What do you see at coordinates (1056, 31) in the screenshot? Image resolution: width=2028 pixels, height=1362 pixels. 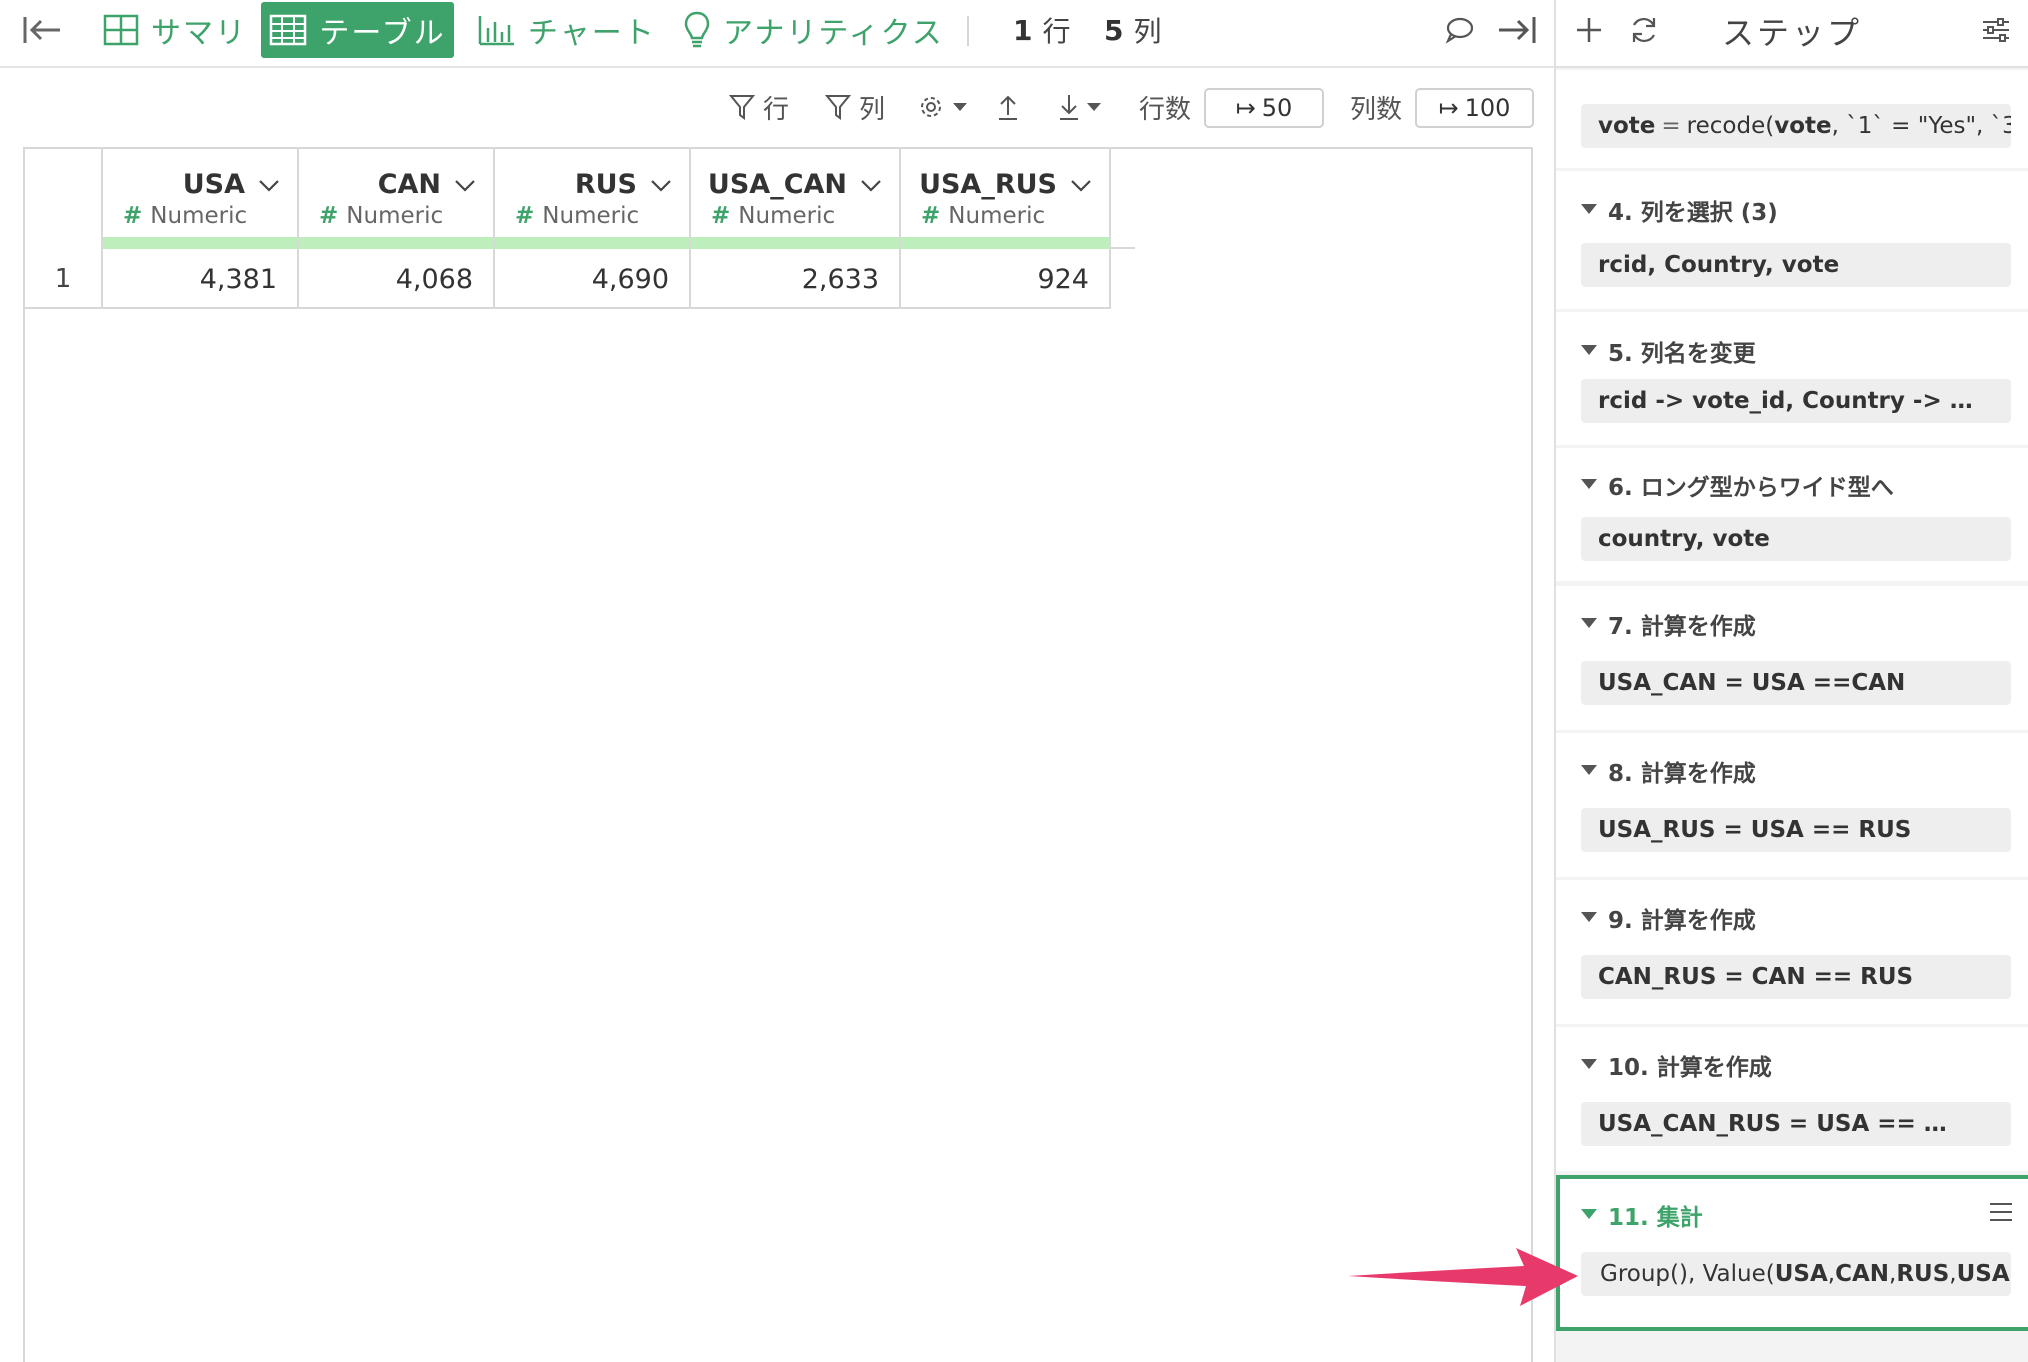 I see `row-count-unit: 行` at bounding box center [1056, 31].